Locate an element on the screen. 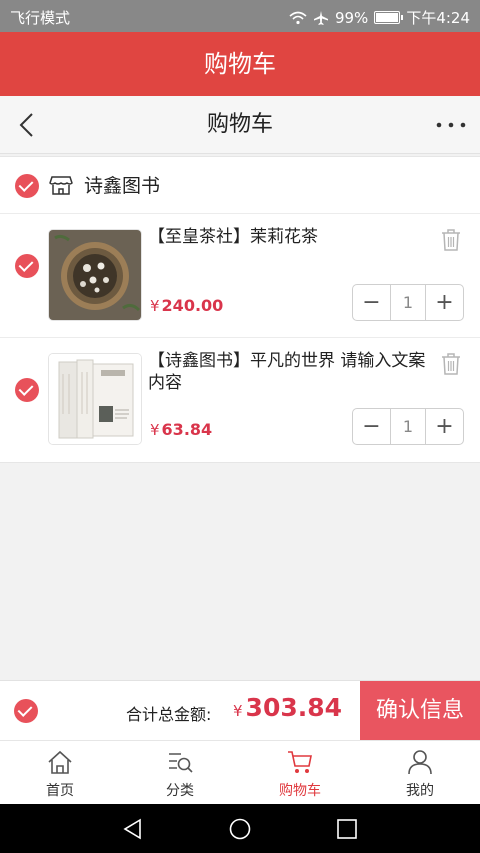  system-home-icon is located at coordinates (240, 829).